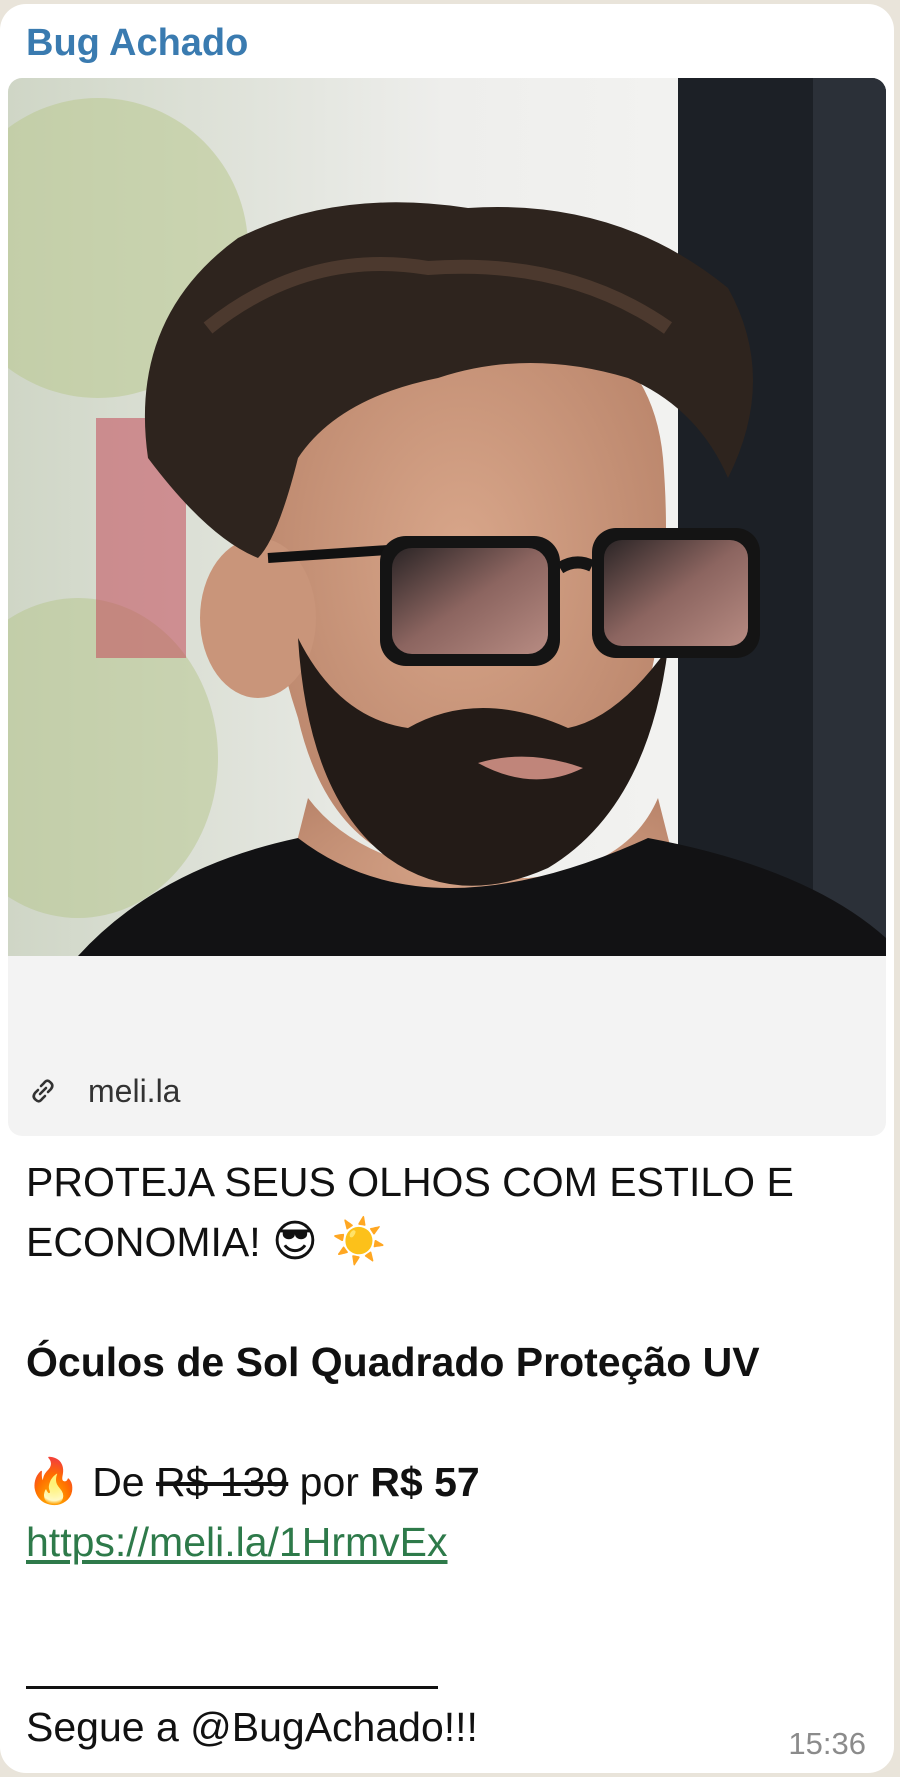 Image resolution: width=900 pixels, height=1777 pixels. Describe the element at coordinates (827, 1743) in the screenshot. I see `message-time: 15:36` at that location.